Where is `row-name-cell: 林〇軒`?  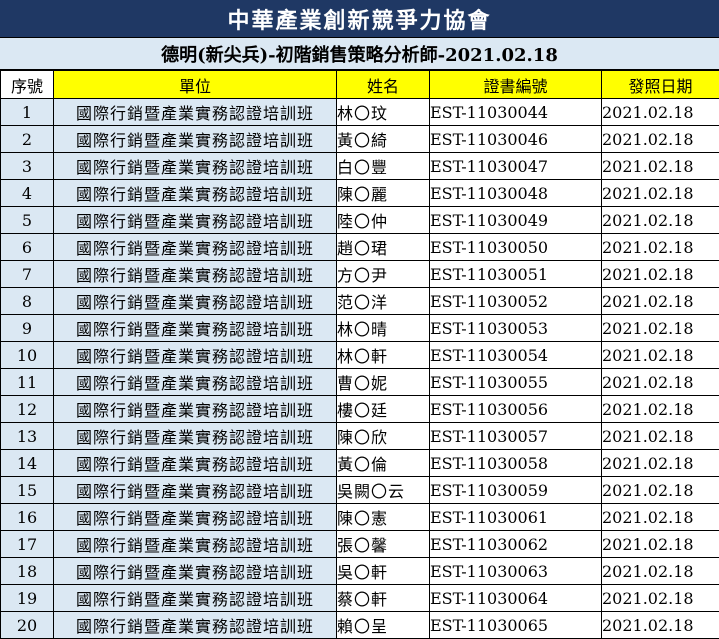 row-name-cell: 林〇軒 is located at coordinates (383, 355).